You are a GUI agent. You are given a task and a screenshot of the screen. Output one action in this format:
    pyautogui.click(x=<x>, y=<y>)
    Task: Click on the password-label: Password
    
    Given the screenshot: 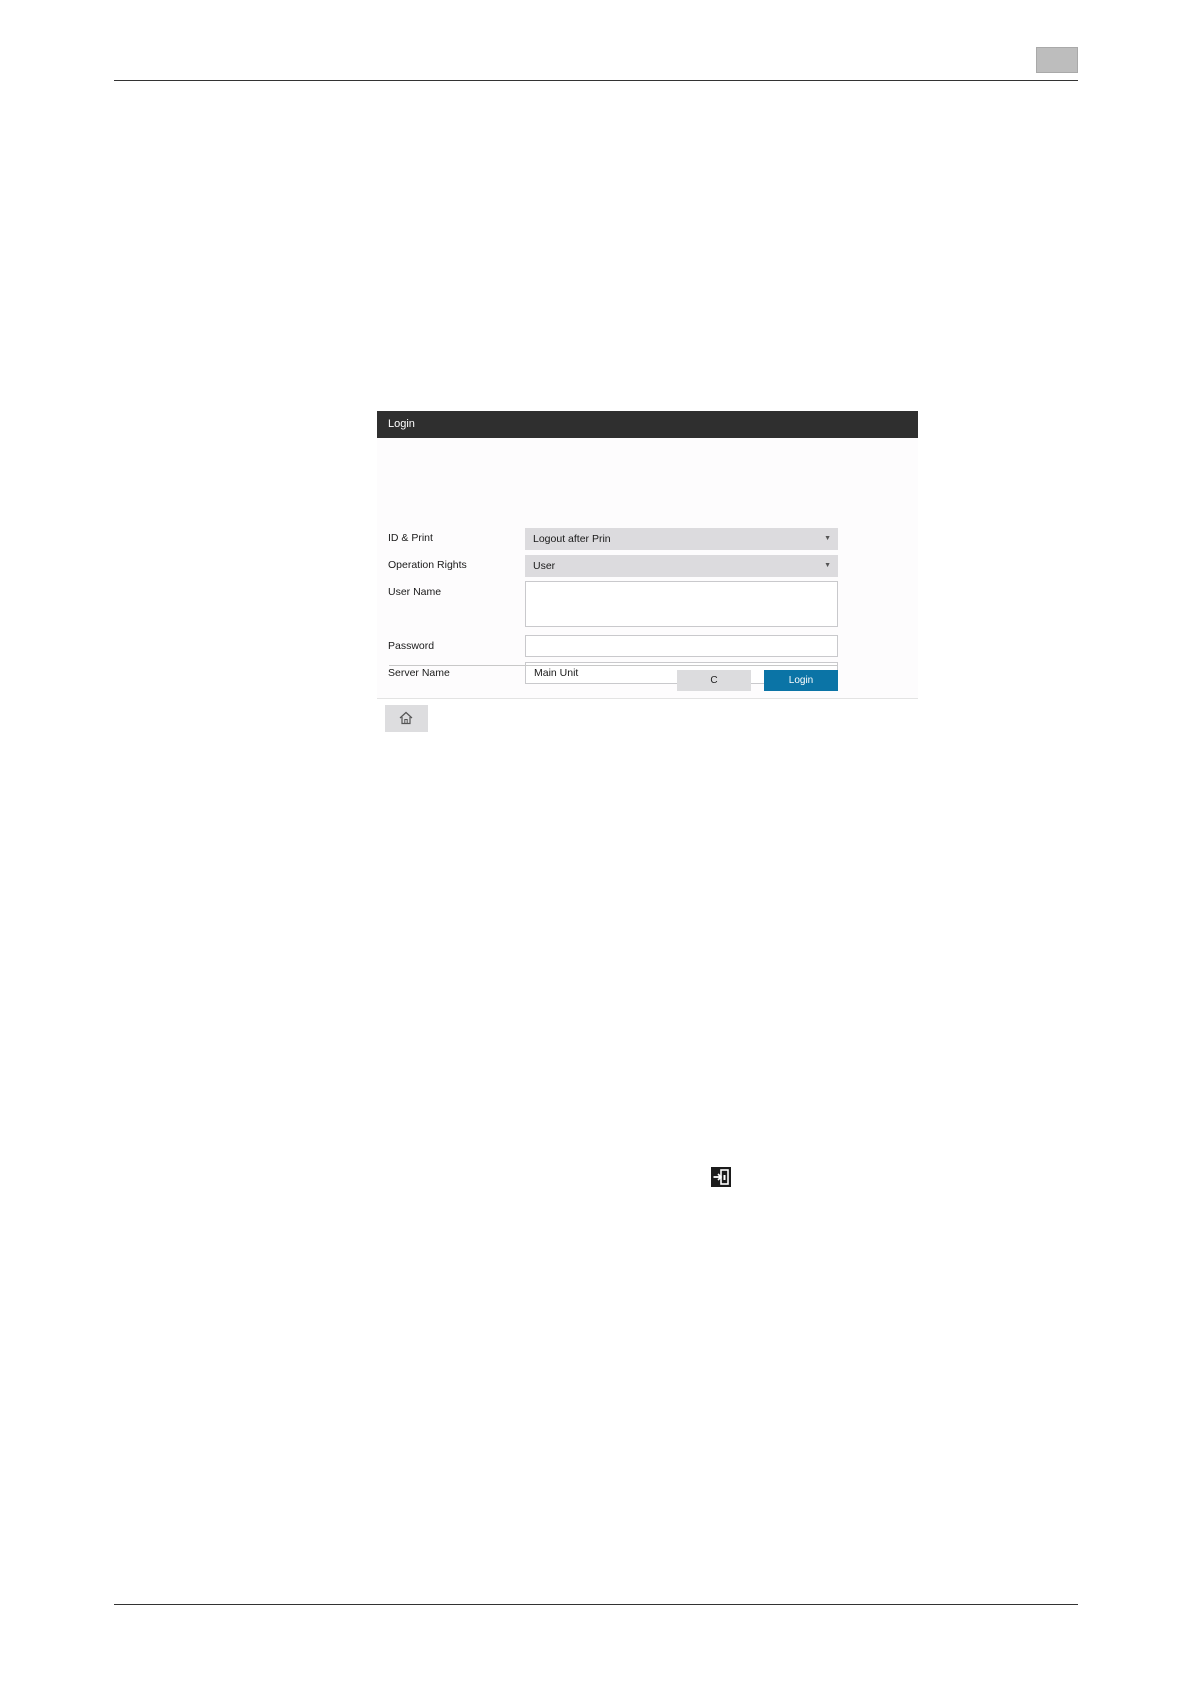 What is the action you would take?
    pyautogui.click(x=411, y=646)
    